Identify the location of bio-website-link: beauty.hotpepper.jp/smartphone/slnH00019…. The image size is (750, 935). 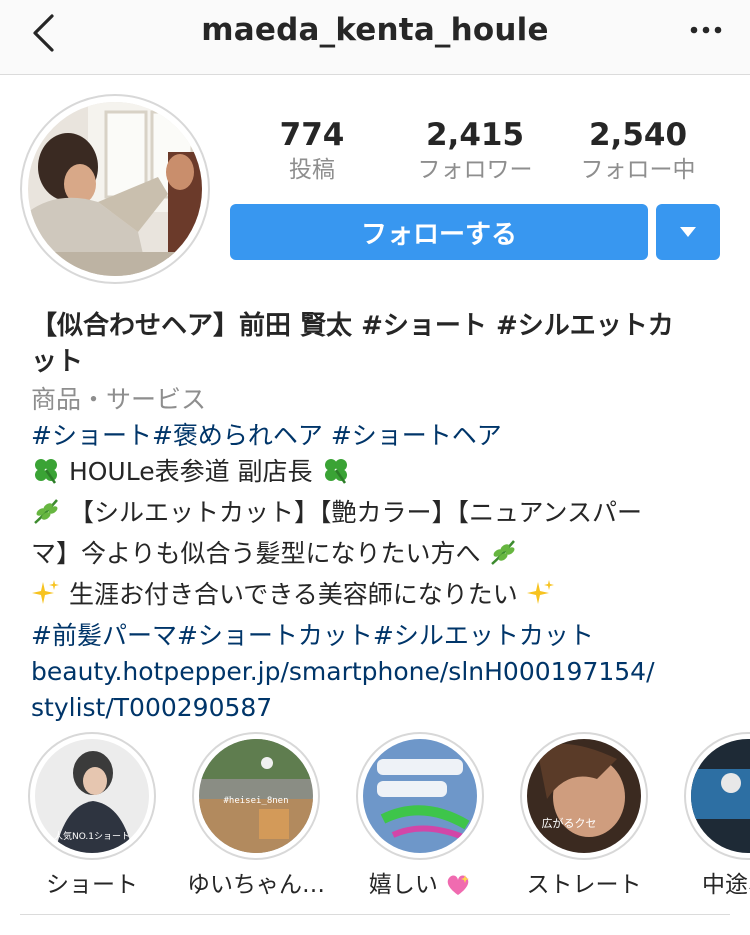
(376, 690).